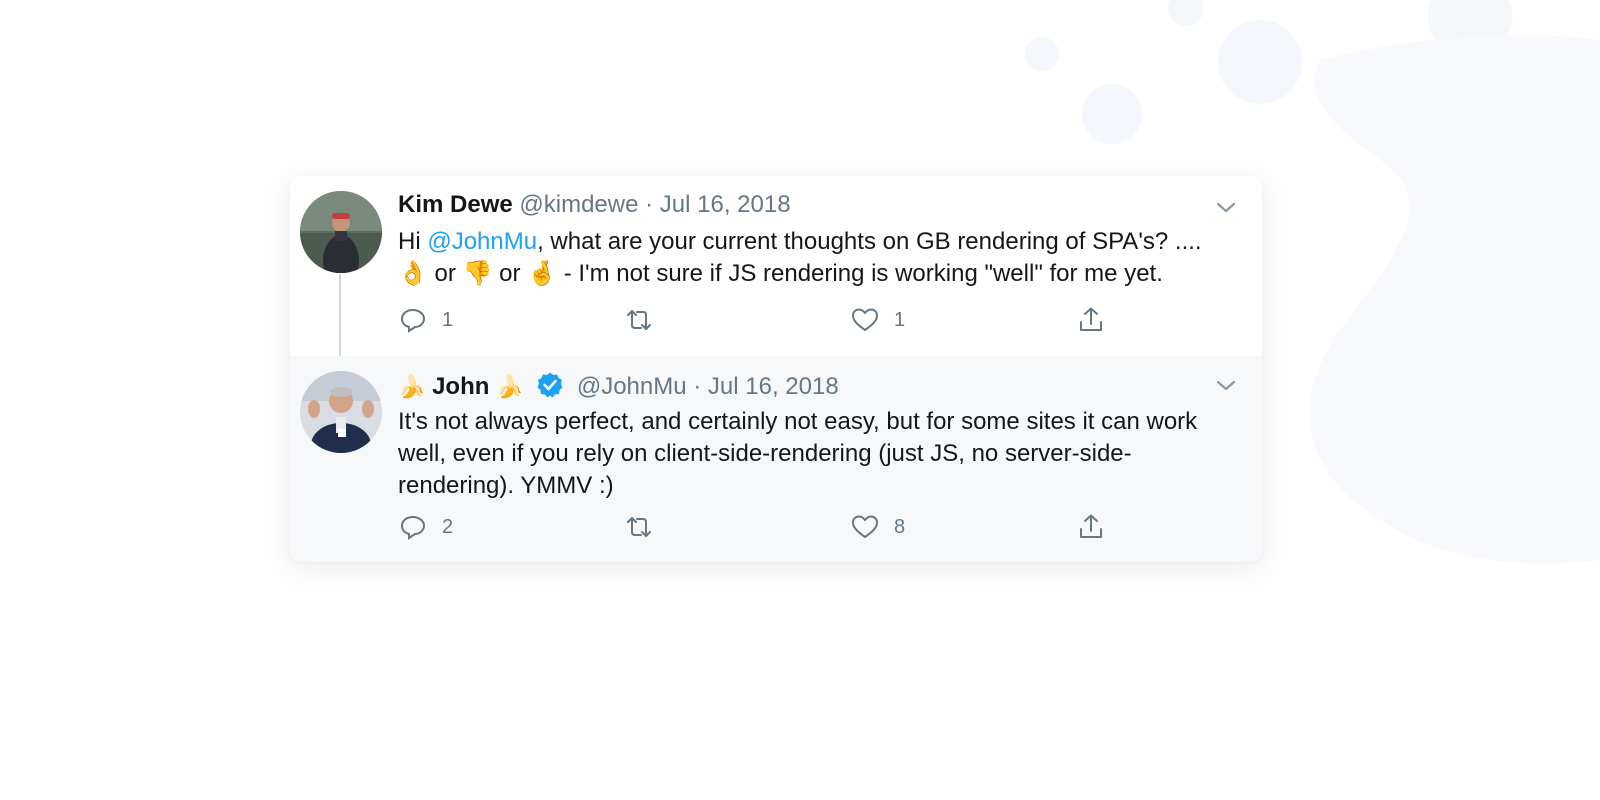  What do you see at coordinates (460, 386) in the screenshot?
I see `display-name: John` at bounding box center [460, 386].